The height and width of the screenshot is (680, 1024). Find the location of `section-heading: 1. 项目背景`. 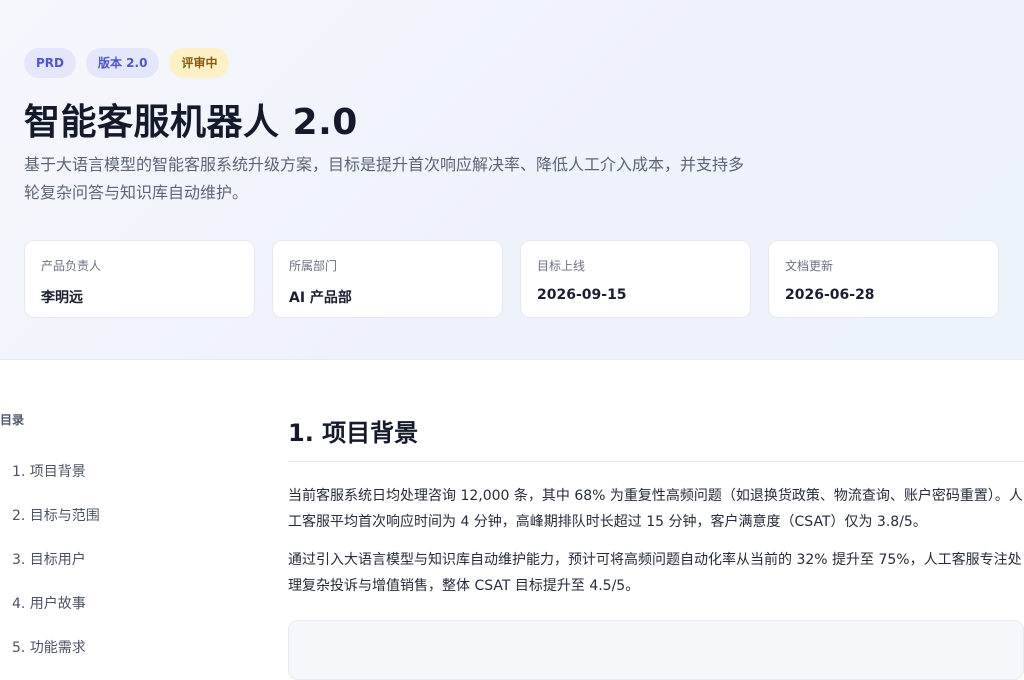

section-heading: 1. 项目背景 is located at coordinates (656, 431).